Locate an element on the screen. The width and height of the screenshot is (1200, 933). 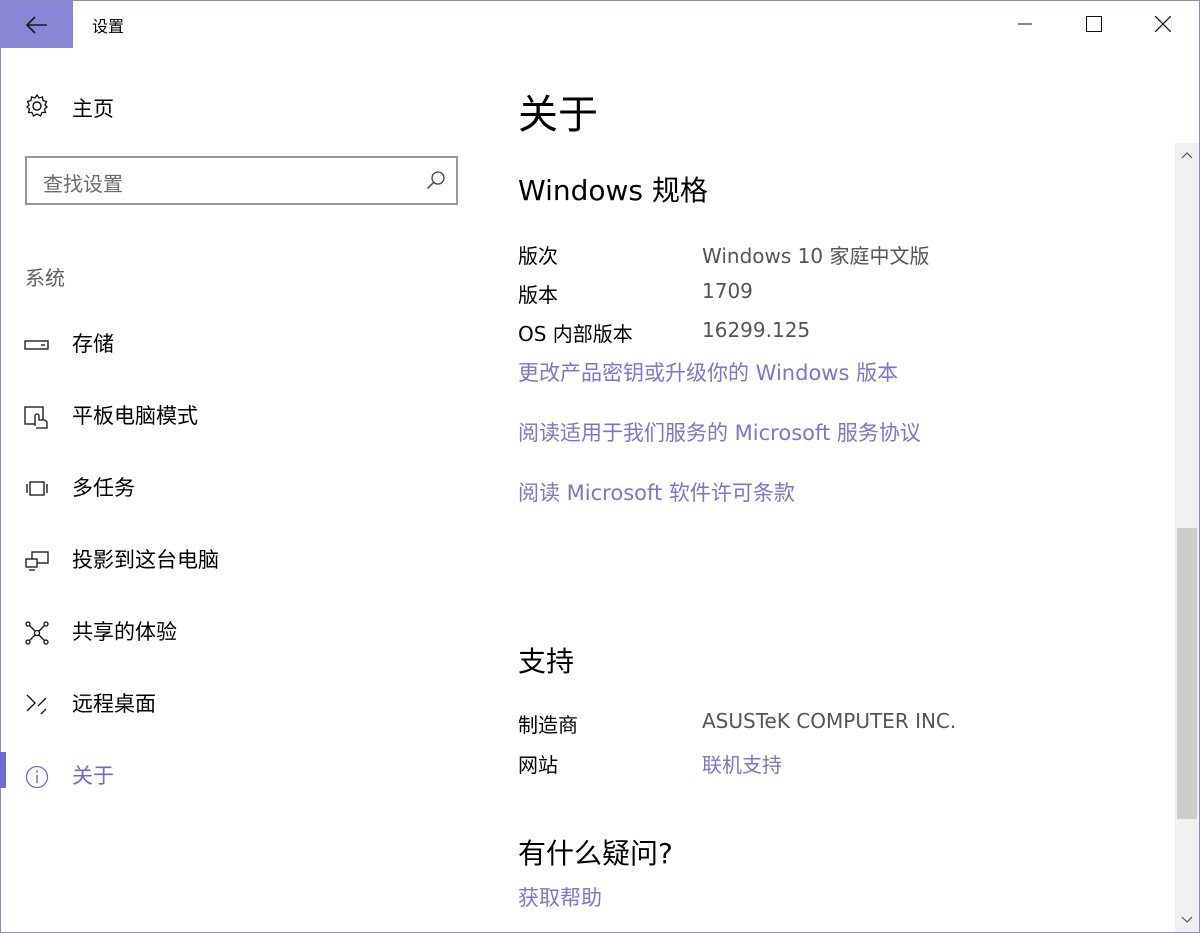
window-title: 设置 is located at coordinates (108, 26).